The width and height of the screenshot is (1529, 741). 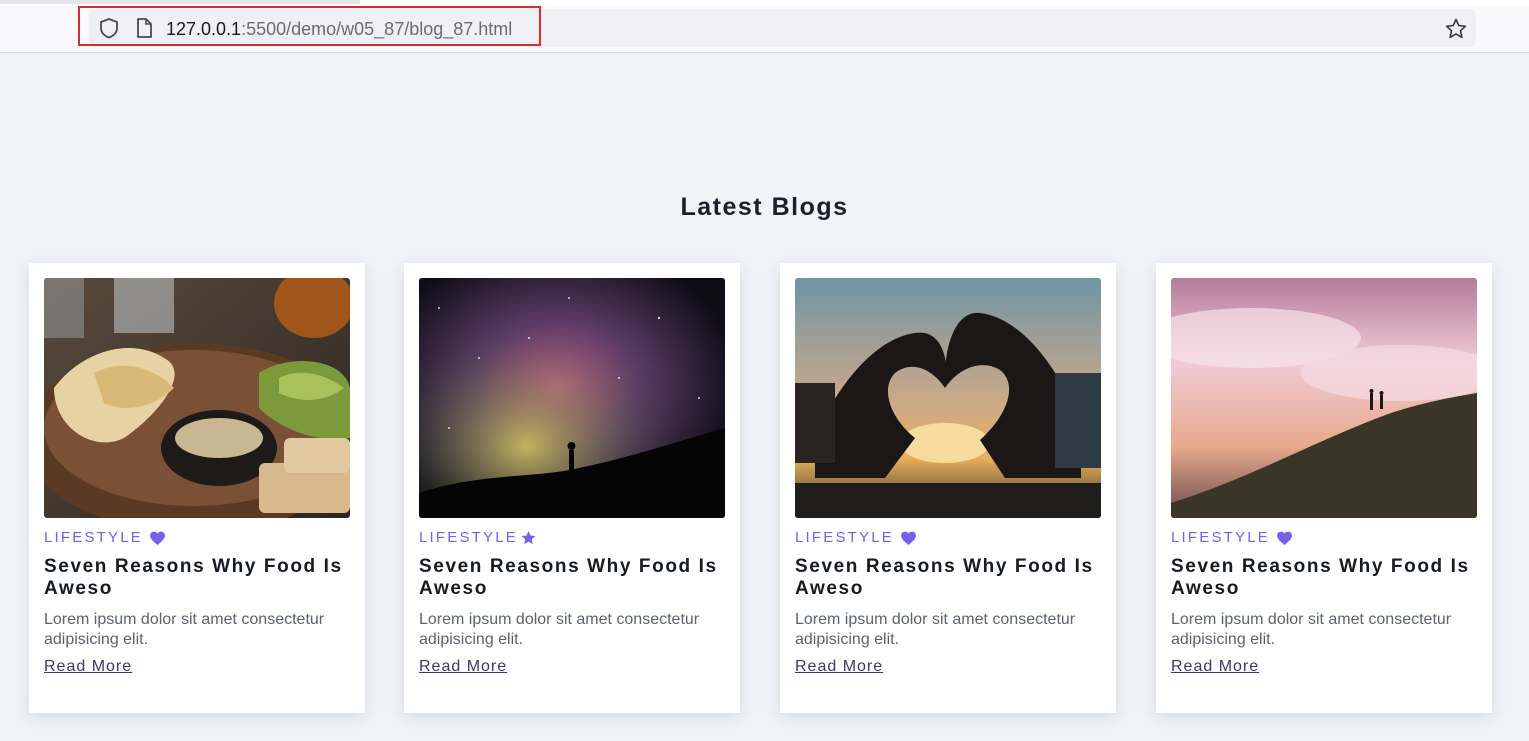 What do you see at coordinates (572, 398) in the screenshot?
I see `galaxy-photo` at bounding box center [572, 398].